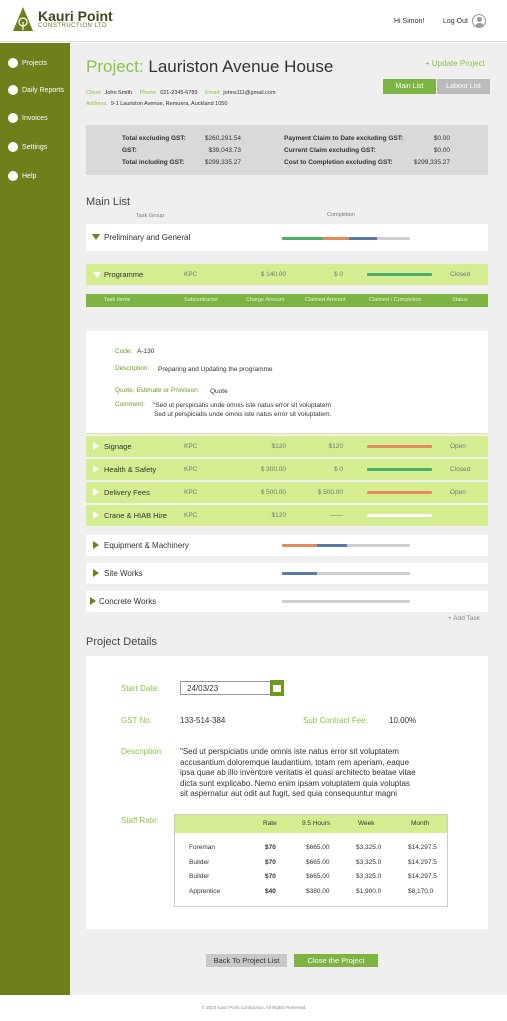 Image resolution: width=507 pixels, height=1021 pixels. I want to click on sidebar-item-projects: Projects, so click(27, 63).